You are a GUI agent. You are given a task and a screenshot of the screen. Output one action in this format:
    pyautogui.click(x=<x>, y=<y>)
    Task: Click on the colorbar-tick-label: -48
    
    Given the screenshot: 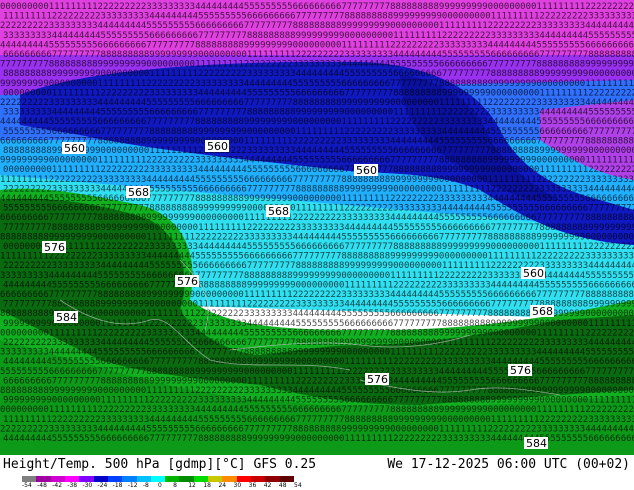 What is the action you would take?
    pyautogui.click(x=42, y=485)
    